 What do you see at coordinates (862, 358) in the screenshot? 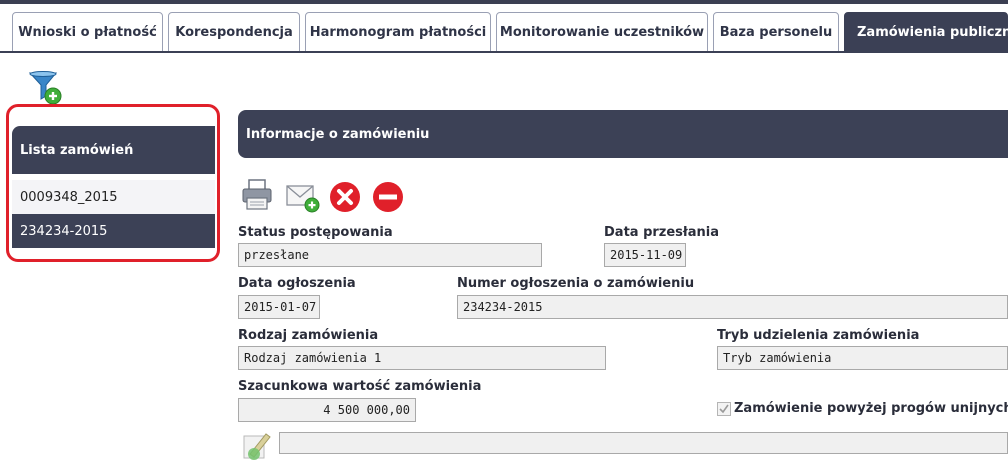
I see `procedure-field: Tryb zamówienia` at bounding box center [862, 358].